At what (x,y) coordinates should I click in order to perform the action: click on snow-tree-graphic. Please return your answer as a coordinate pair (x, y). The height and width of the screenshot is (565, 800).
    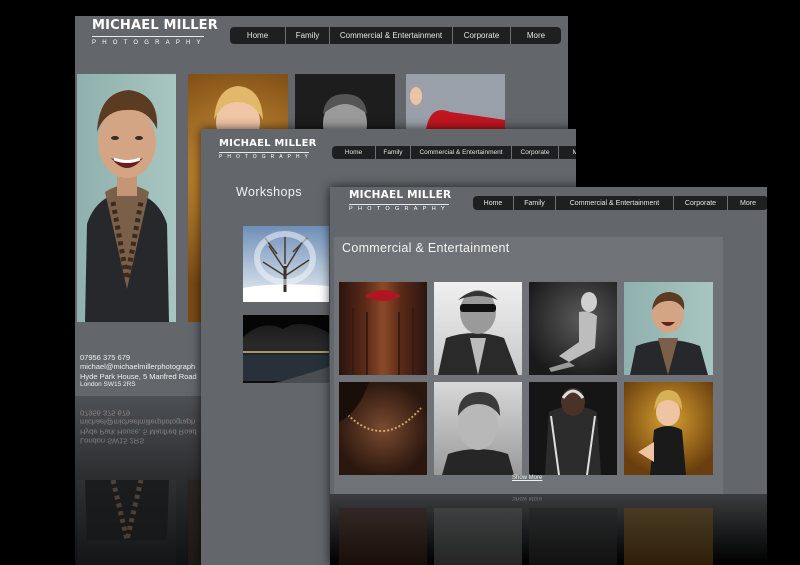
    Looking at the image, I should click on (286, 266).